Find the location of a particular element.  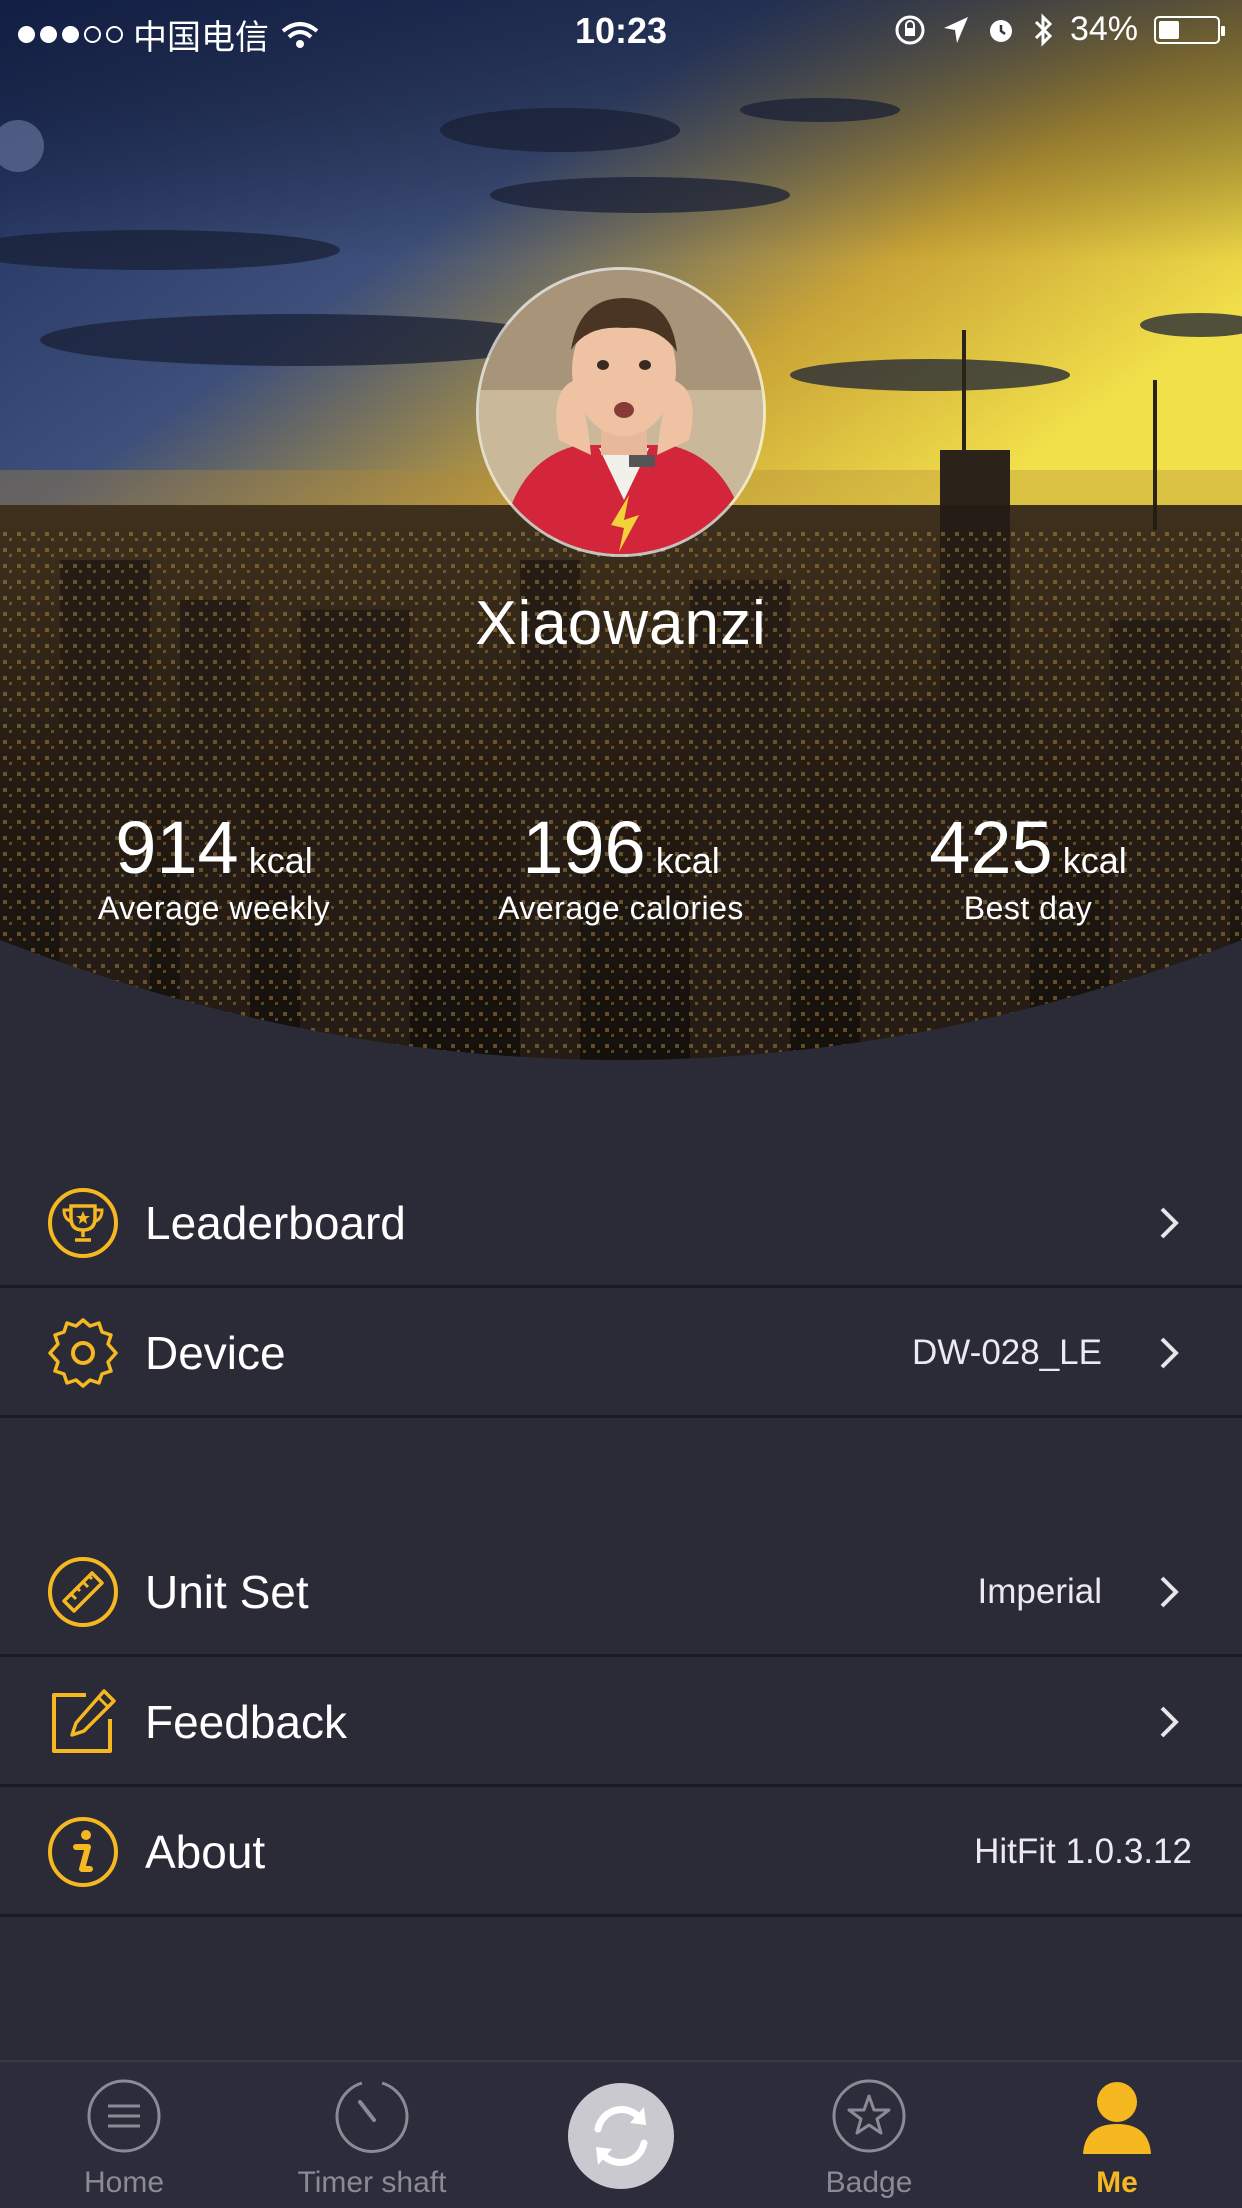

edit-icon is located at coordinates (84, 1721).